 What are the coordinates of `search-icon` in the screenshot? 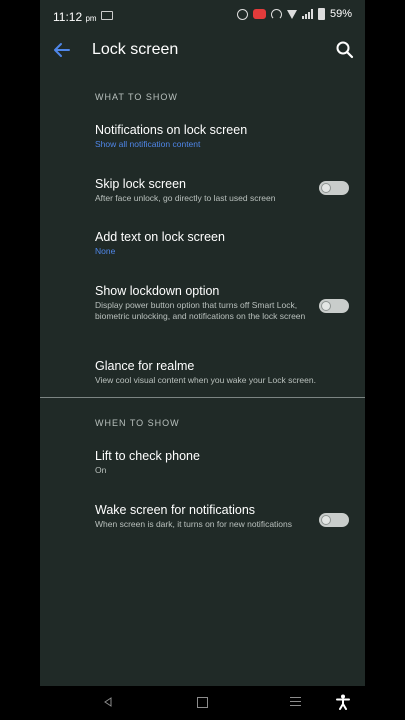 It's located at (345, 50).